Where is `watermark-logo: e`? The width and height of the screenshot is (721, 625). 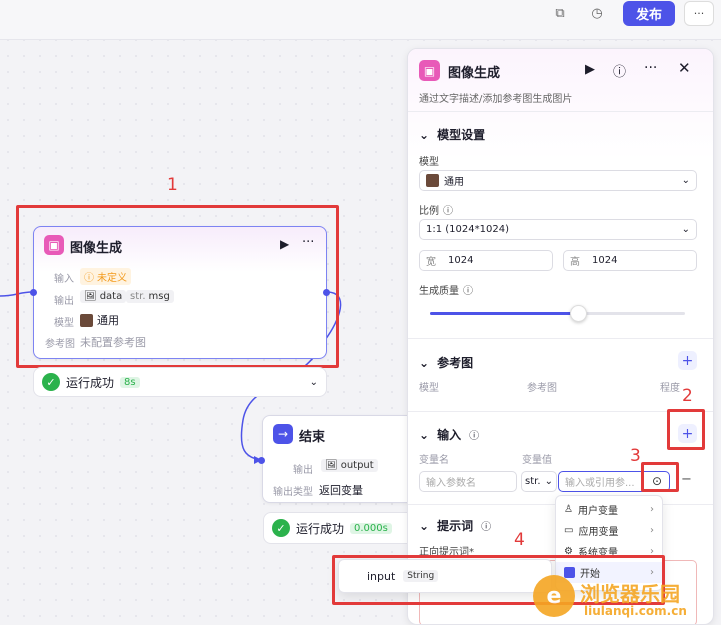
watermark-logo: e is located at coordinates (554, 596).